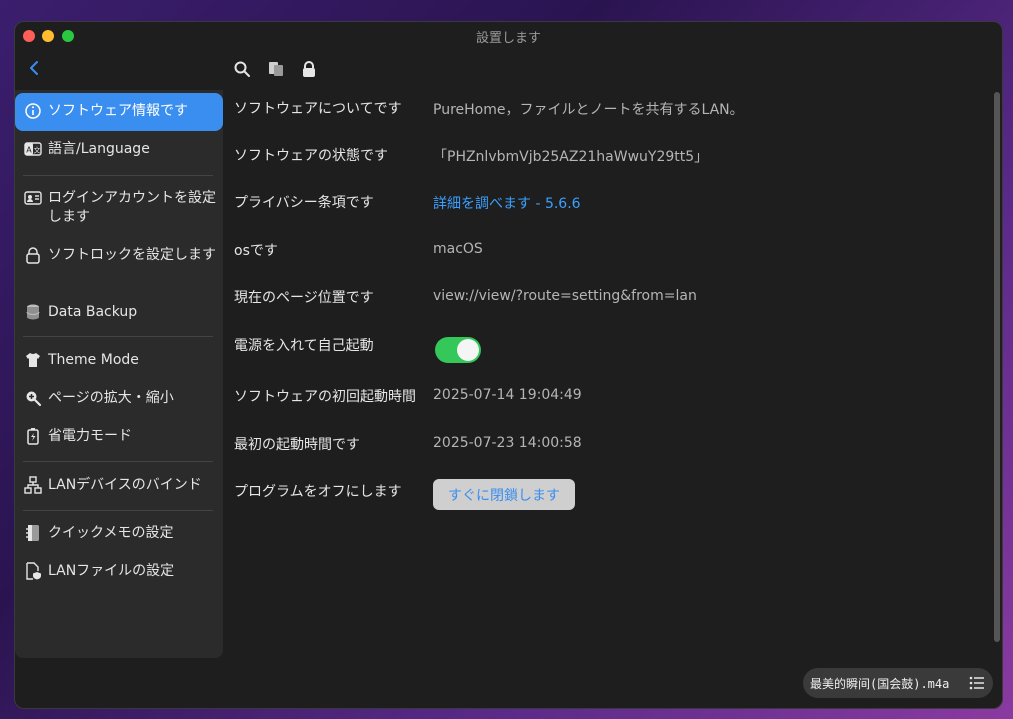 The width and height of the screenshot is (1013, 719). What do you see at coordinates (33, 198) in the screenshot?
I see `id-card-icon` at bounding box center [33, 198].